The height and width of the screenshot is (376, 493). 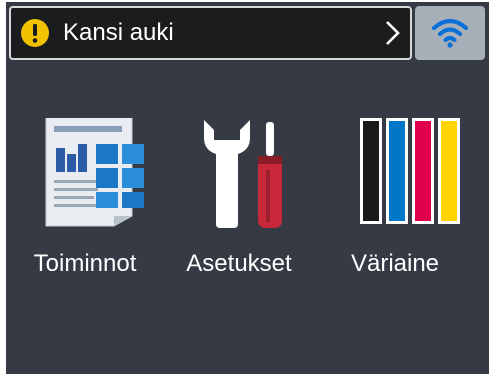 I want to click on toner-icon, so click(x=410, y=171).